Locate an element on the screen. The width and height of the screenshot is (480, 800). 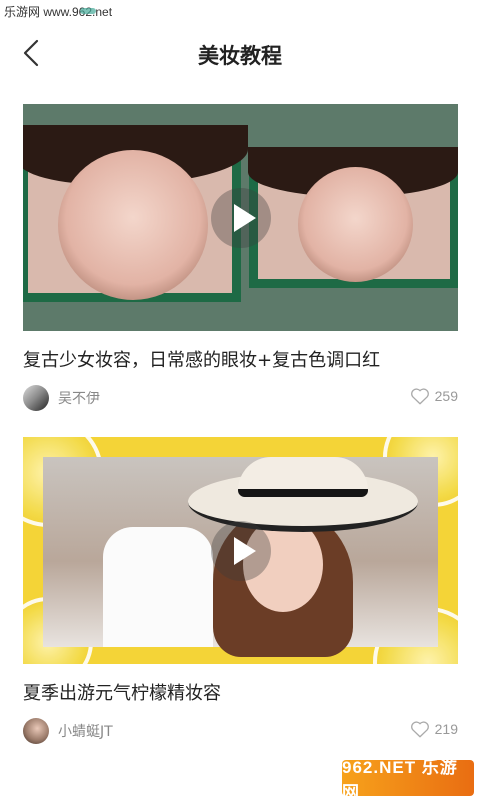
like-count: 219 is located at coordinates (446, 729).